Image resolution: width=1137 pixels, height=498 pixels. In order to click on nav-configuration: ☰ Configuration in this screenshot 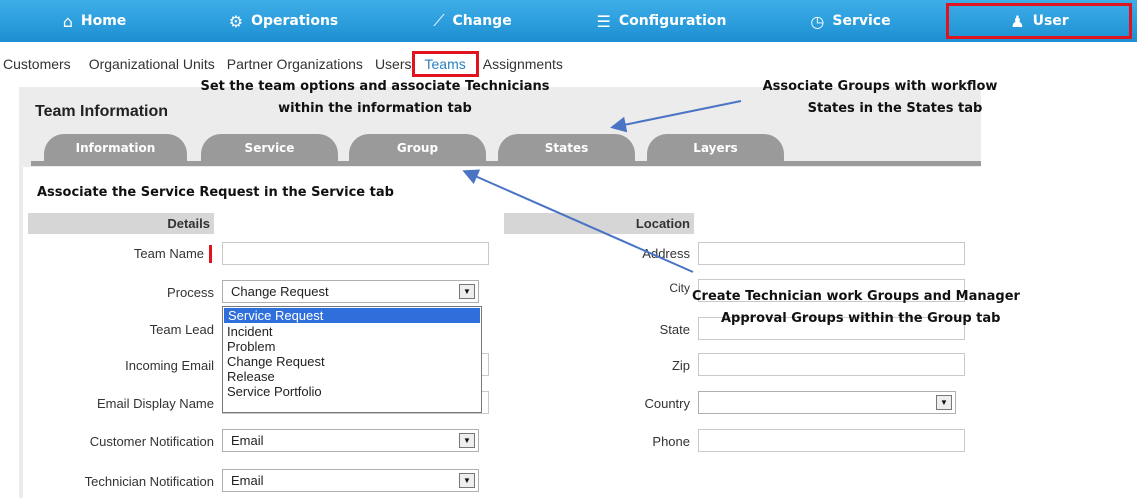, I will do `click(661, 21)`.